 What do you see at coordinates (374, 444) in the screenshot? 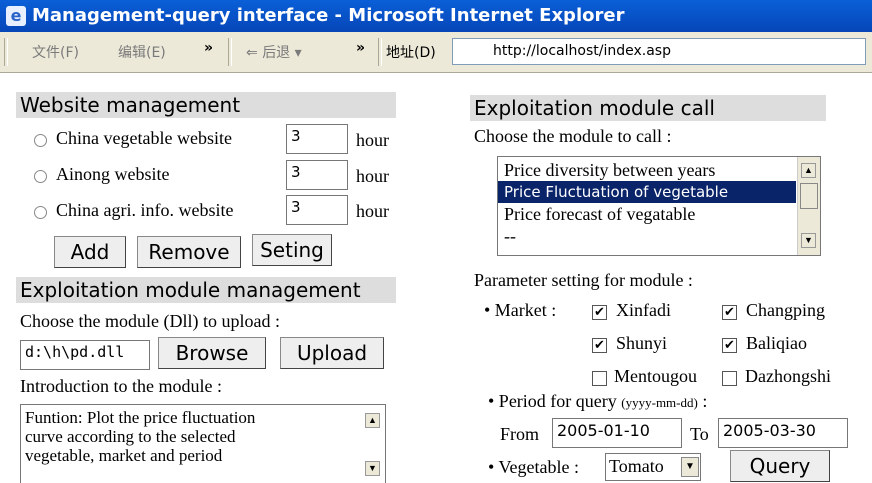
I see `intro-scrollbar: ▲ ▼` at bounding box center [374, 444].